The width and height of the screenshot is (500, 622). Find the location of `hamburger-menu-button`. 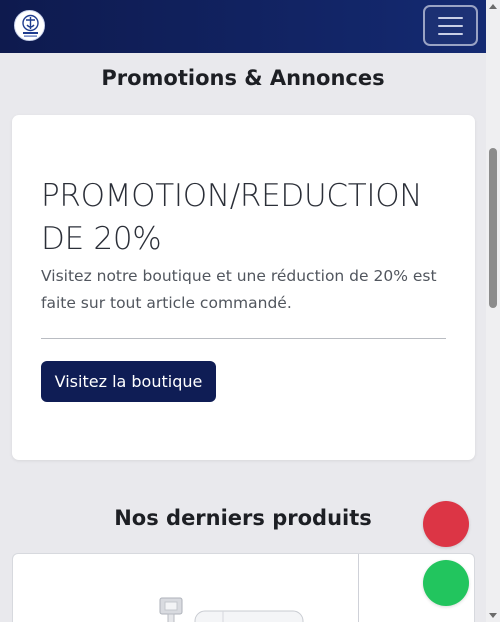

hamburger-menu-button is located at coordinates (450, 25).